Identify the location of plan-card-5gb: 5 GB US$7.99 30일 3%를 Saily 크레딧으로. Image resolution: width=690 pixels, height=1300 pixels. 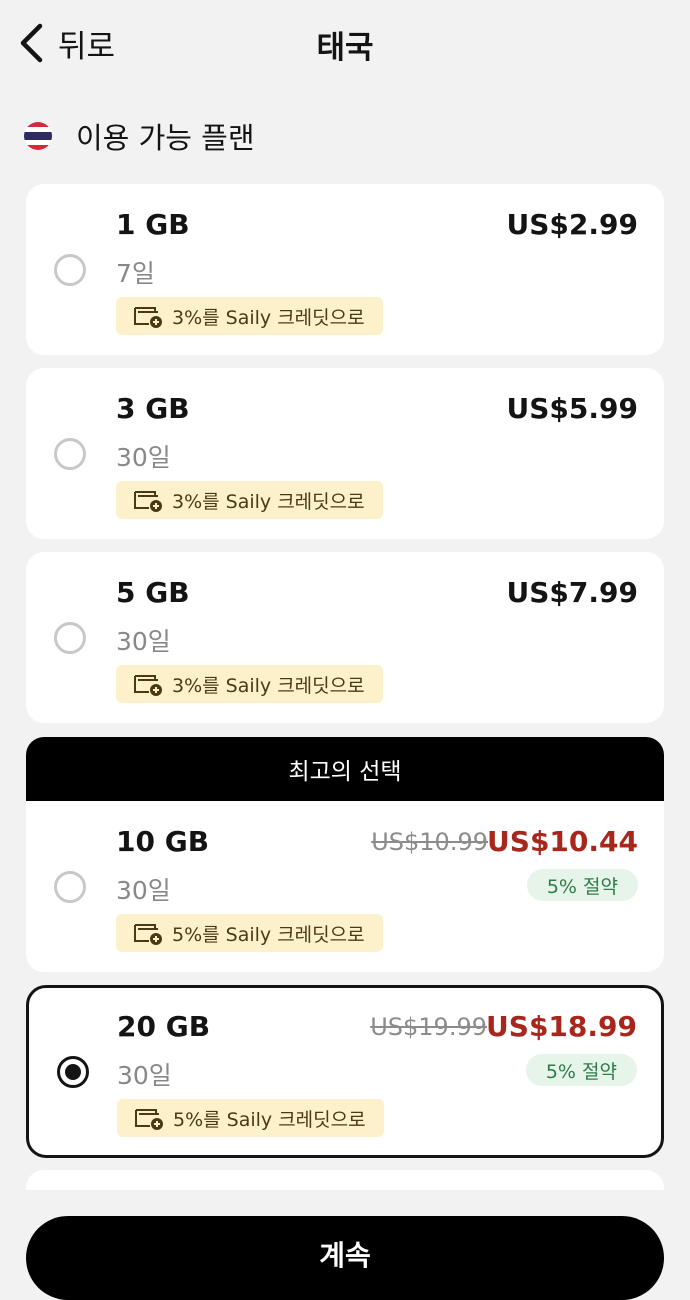
(345, 637).